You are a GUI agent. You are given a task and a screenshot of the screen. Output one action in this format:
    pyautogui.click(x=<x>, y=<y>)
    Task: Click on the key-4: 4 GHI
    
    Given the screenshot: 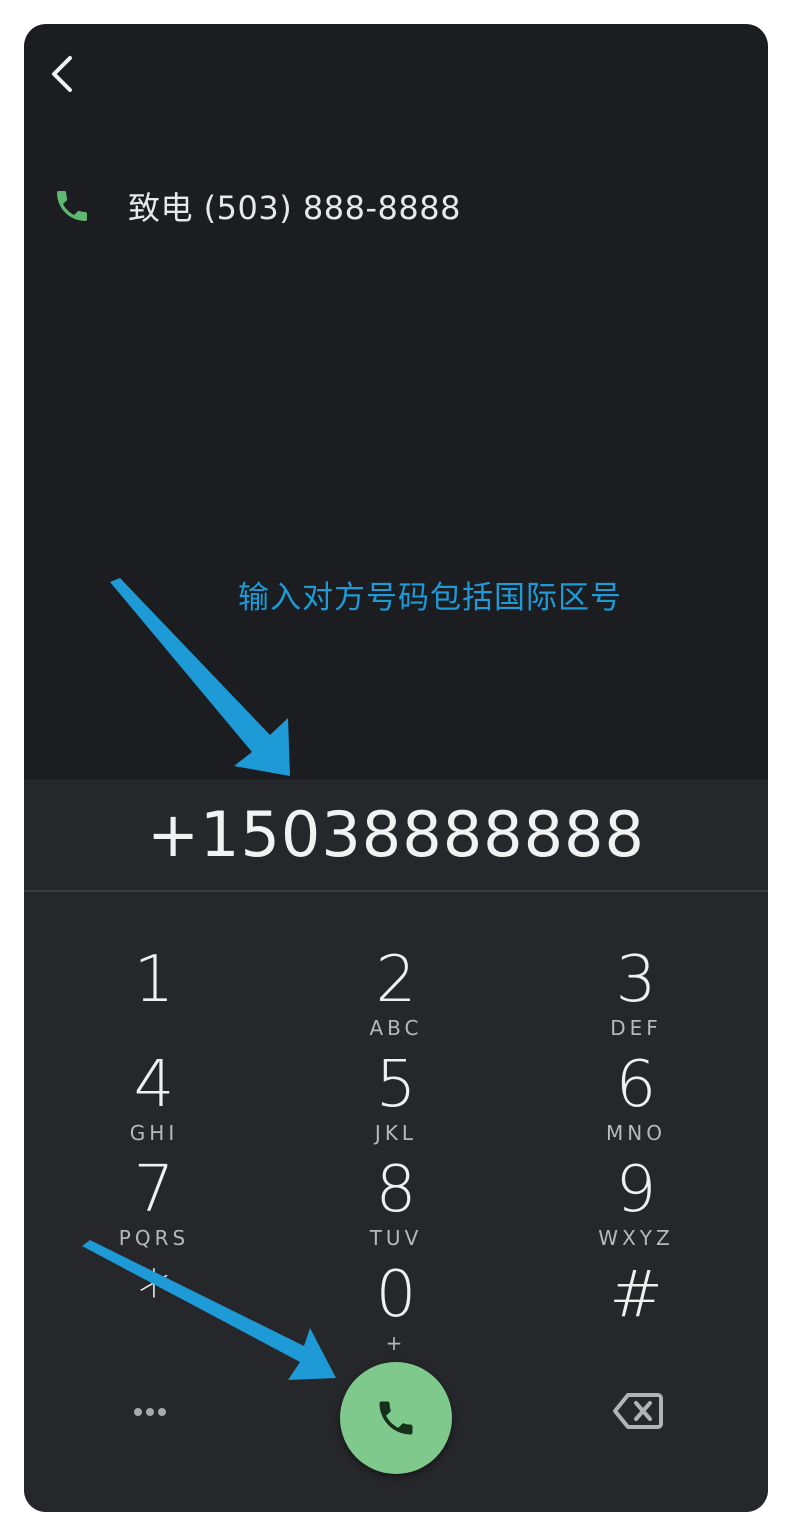 What is the action you would take?
    pyautogui.click(x=154, y=1099)
    